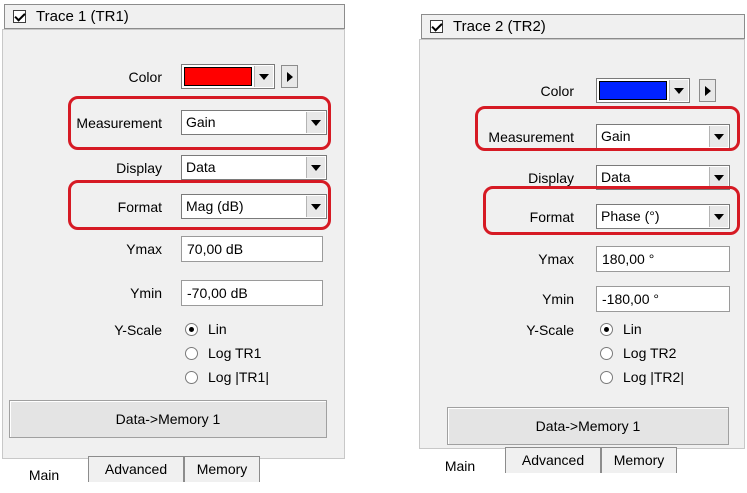 The height and width of the screenshot is (493, 747). I want to click on trace-1-color-select, so click(228, 76).